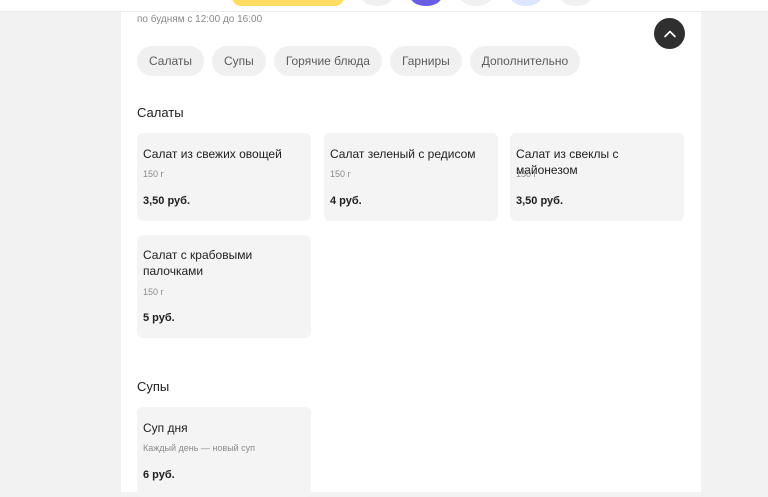 The image size is (768, 497). Describe the element at coordinates (224, 286) in the screenshot. I see `menu-item-card: Салат с крабовыми палочками 150 г 5 руб.` at that location.